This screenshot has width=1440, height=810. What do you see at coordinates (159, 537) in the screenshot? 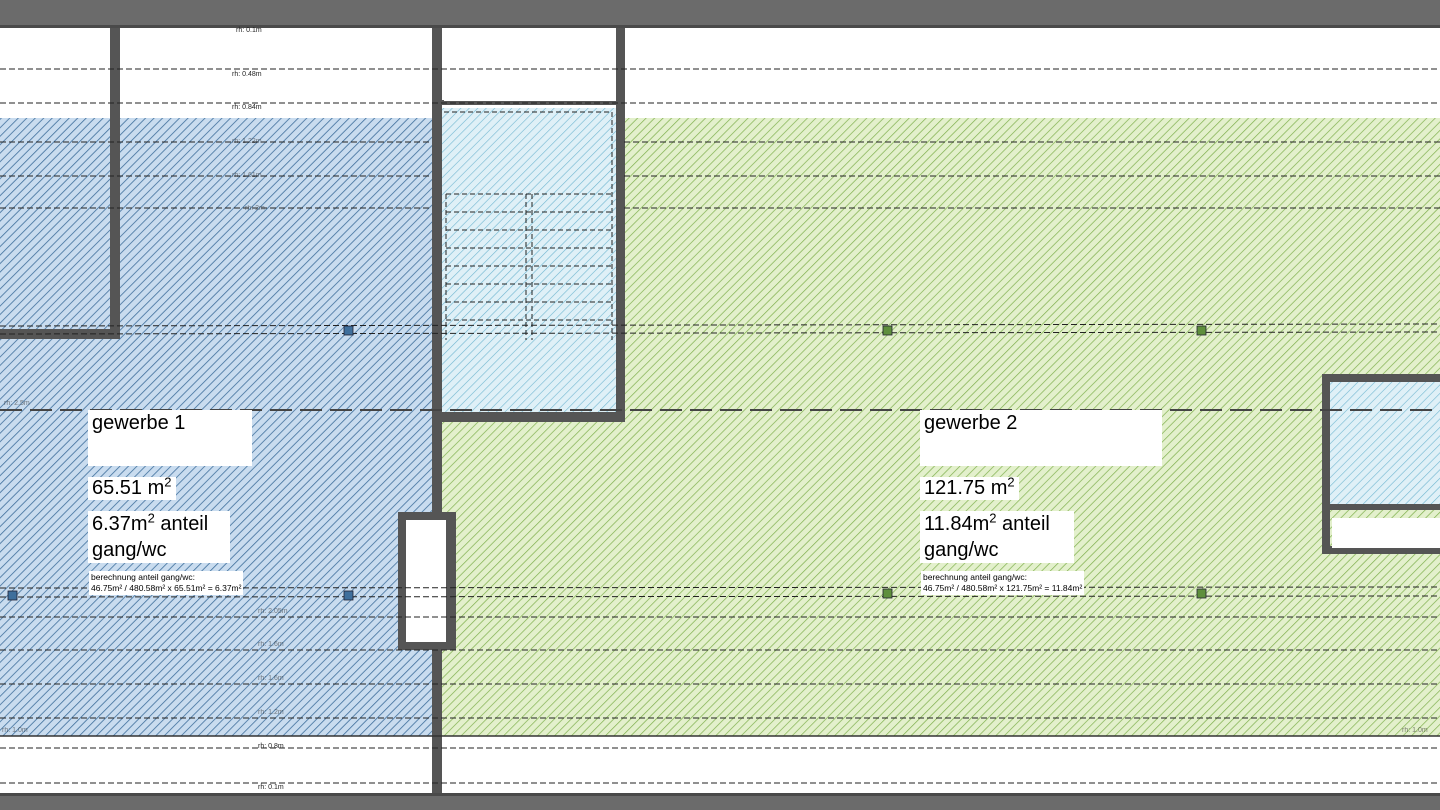
I see `room-share: 6.37m2 anteil gang/wc` at bounding box center [159, 537].